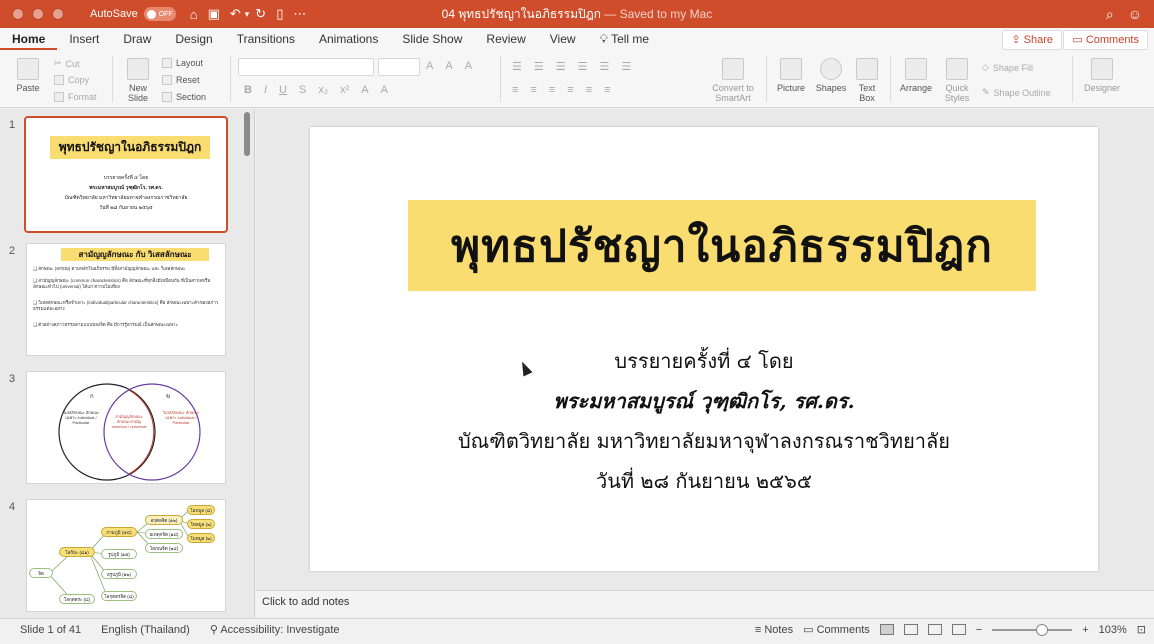 Image resolution: width=1154 pixels, height=644 pixels. What do you see at coordinates (468, 66) in the screenshot?
I see `clear-format-icon: A` at bounding box center [468, 66].